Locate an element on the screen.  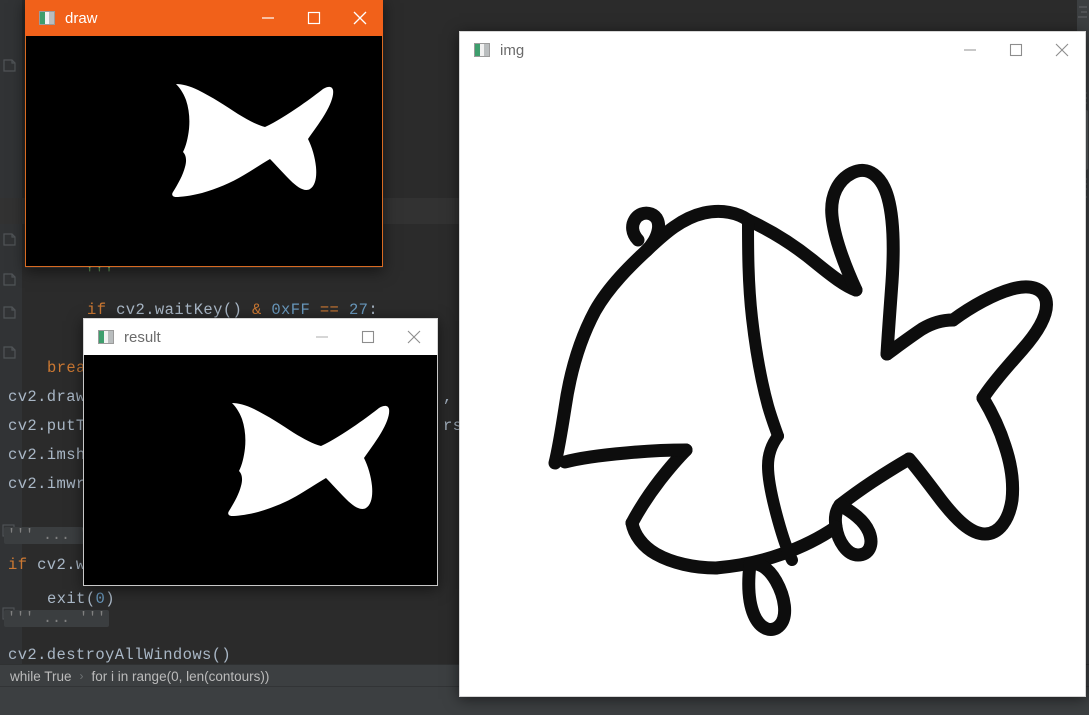
code-token: & is located at coordinates (261, 310).